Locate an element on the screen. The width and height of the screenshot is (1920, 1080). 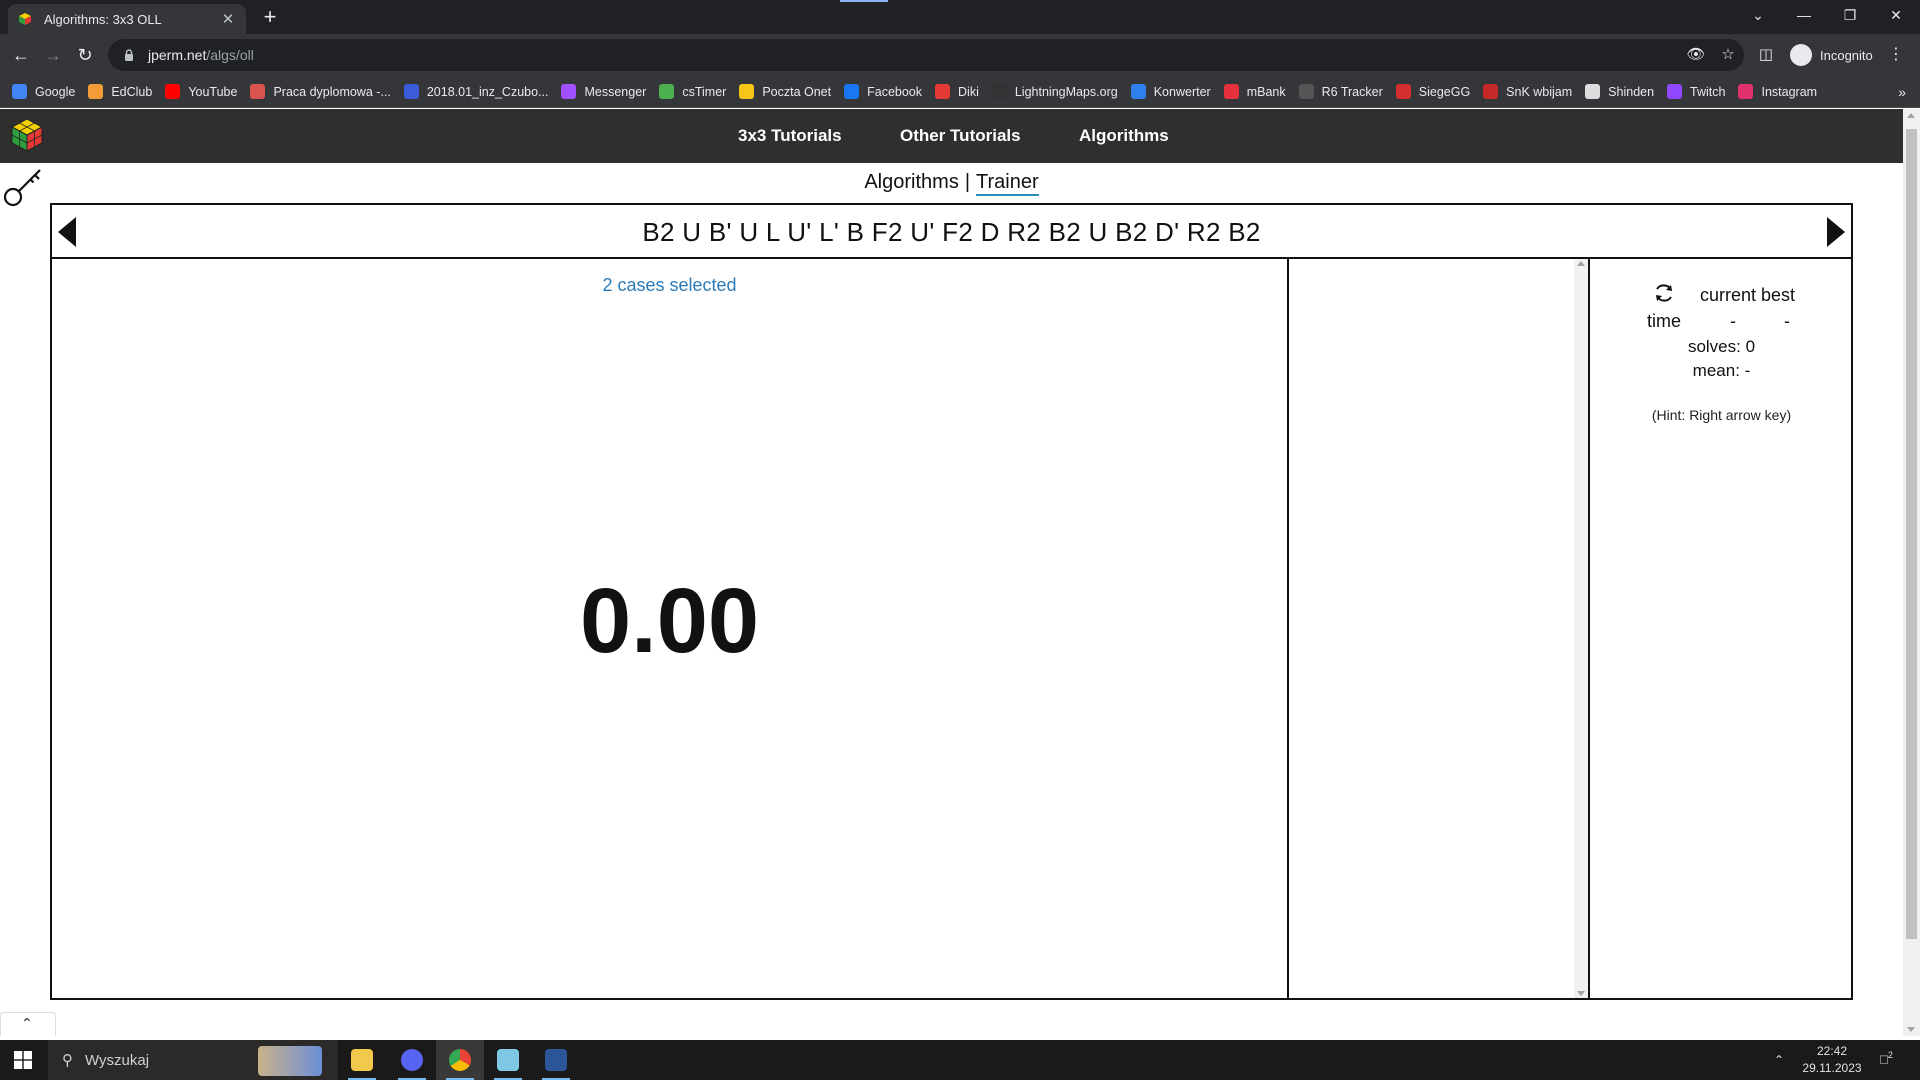
bookmark-item: Google is located at coordinates (43, 91).